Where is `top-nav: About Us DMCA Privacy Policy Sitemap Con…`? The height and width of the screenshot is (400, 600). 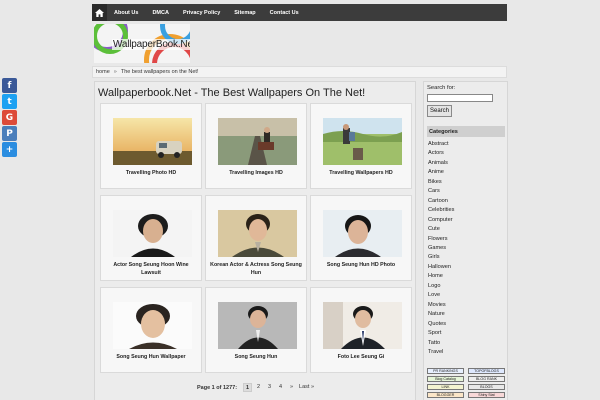
top-nav: About Us DMCA Privacy Policy Sitemap Con… is located at coordinates (299, 12).